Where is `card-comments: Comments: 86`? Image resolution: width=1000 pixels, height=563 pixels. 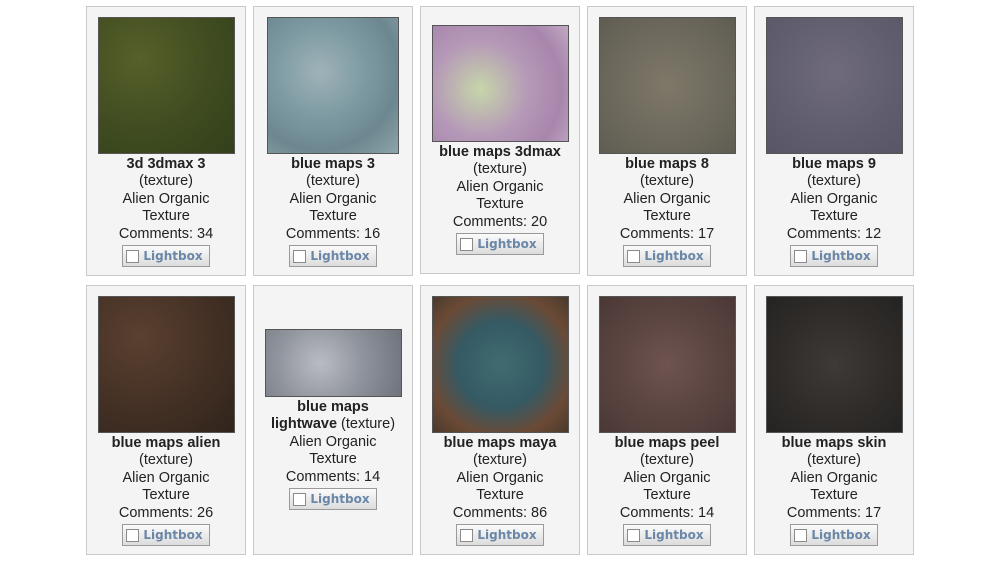 card-comments: Comments: 86 is located at coordinates (500, 514).